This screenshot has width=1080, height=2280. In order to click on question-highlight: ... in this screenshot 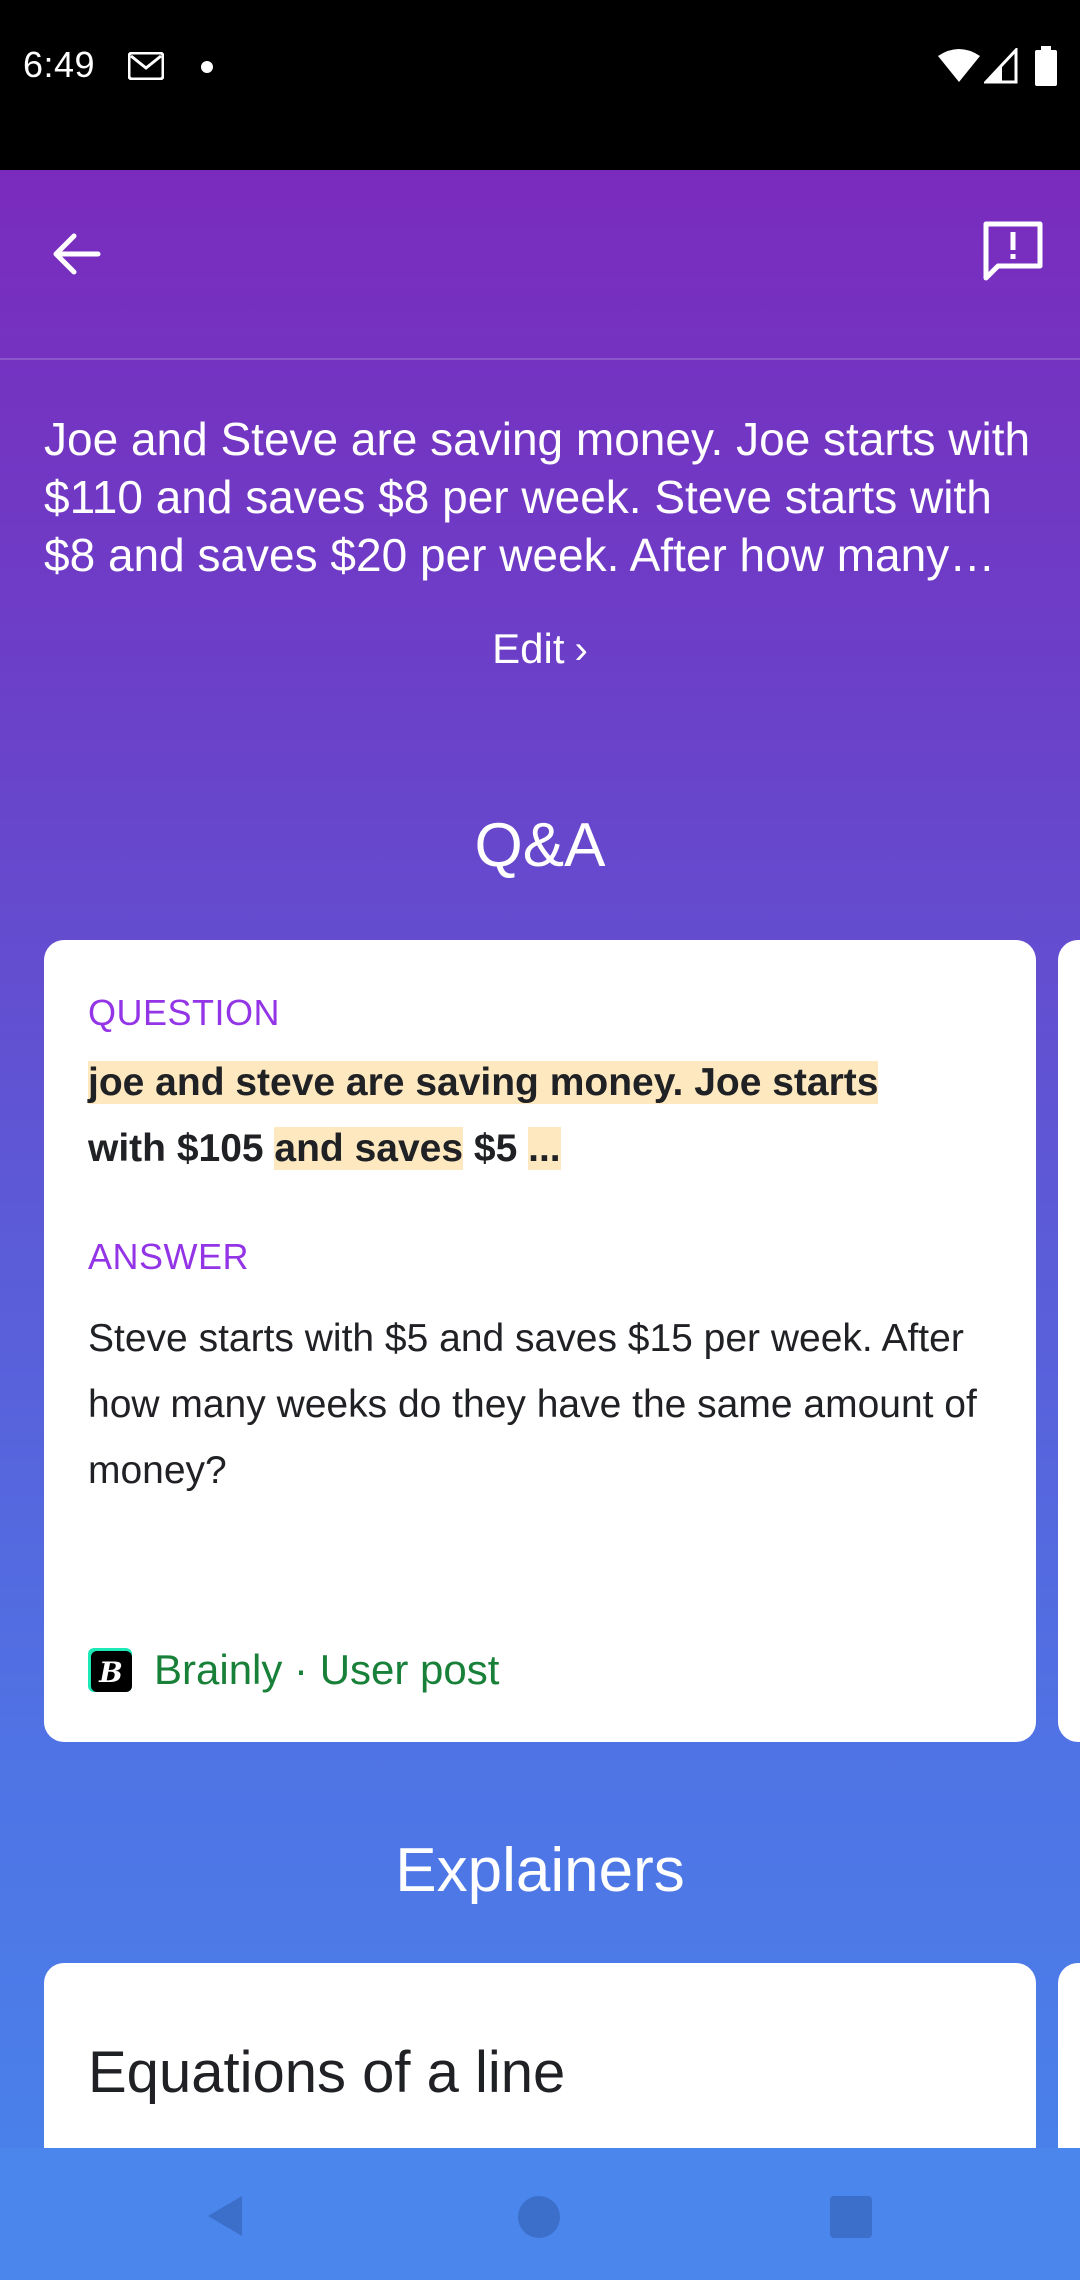, I will do `click(544, 1148)`.